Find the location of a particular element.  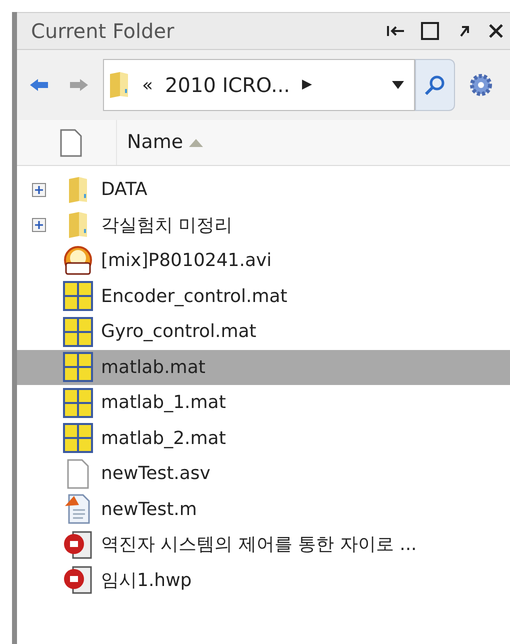

minimize-icon is located at coordinates (396, 31).